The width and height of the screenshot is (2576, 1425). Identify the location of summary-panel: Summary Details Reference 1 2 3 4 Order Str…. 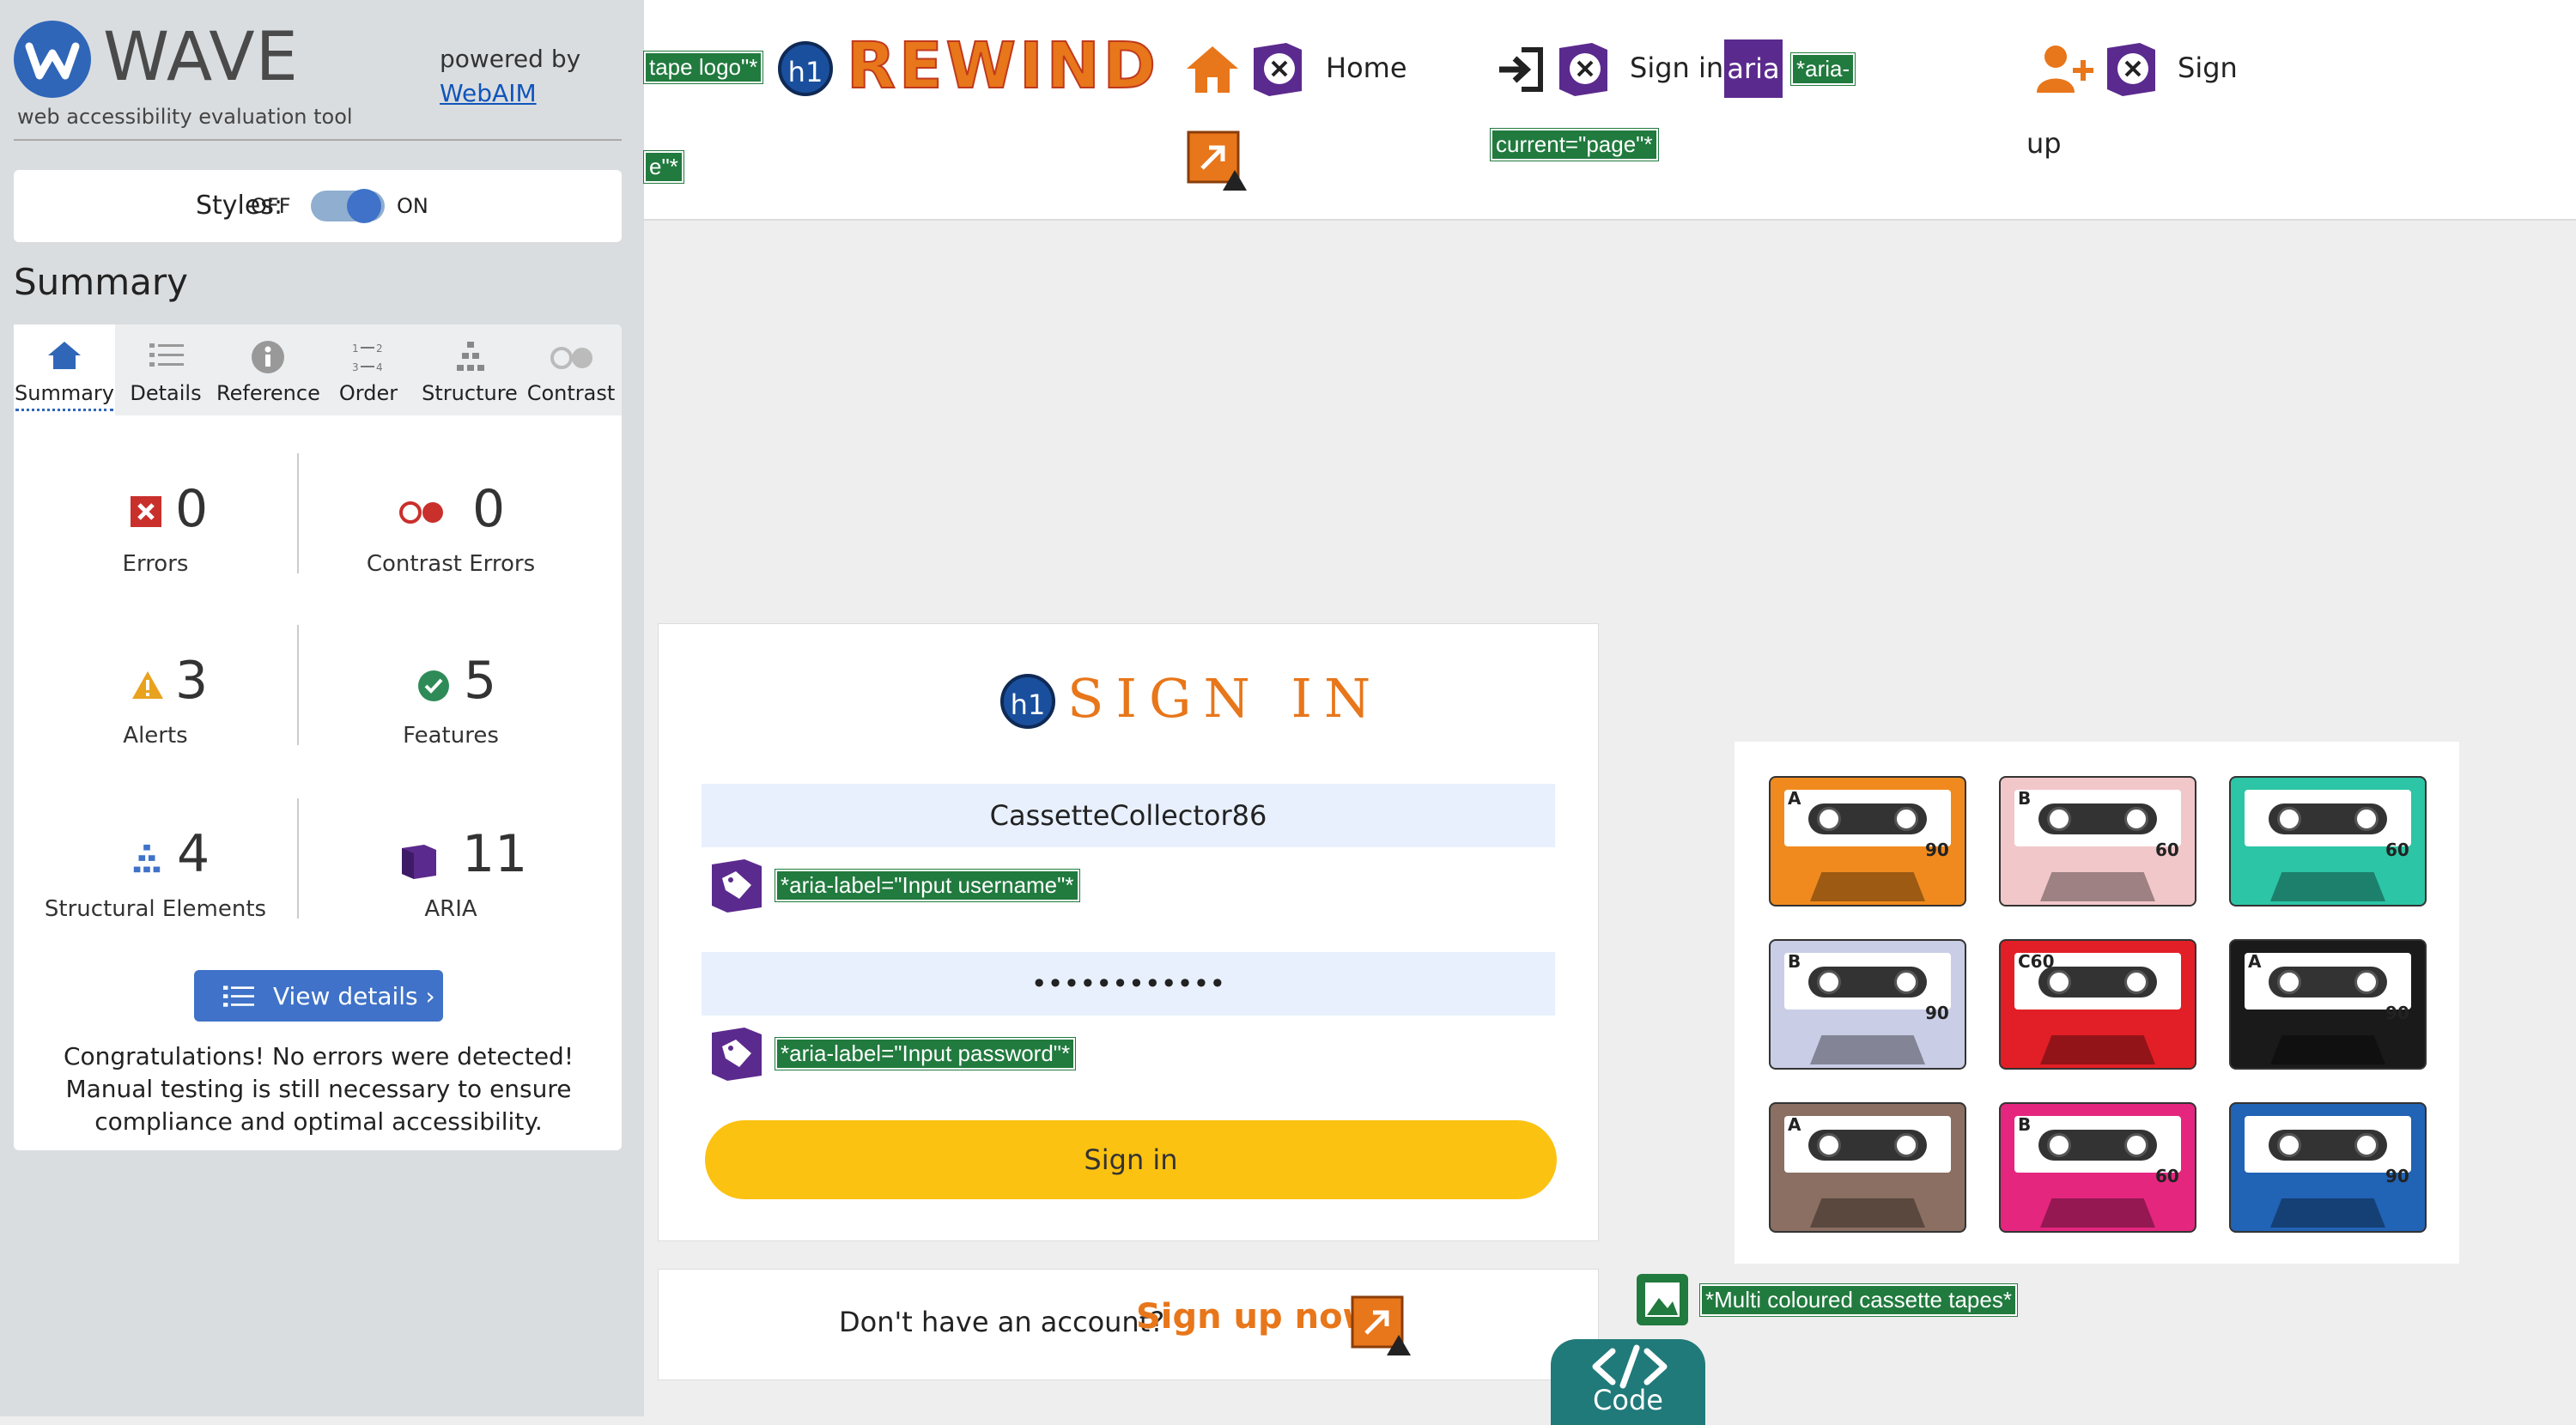
(318, 737).